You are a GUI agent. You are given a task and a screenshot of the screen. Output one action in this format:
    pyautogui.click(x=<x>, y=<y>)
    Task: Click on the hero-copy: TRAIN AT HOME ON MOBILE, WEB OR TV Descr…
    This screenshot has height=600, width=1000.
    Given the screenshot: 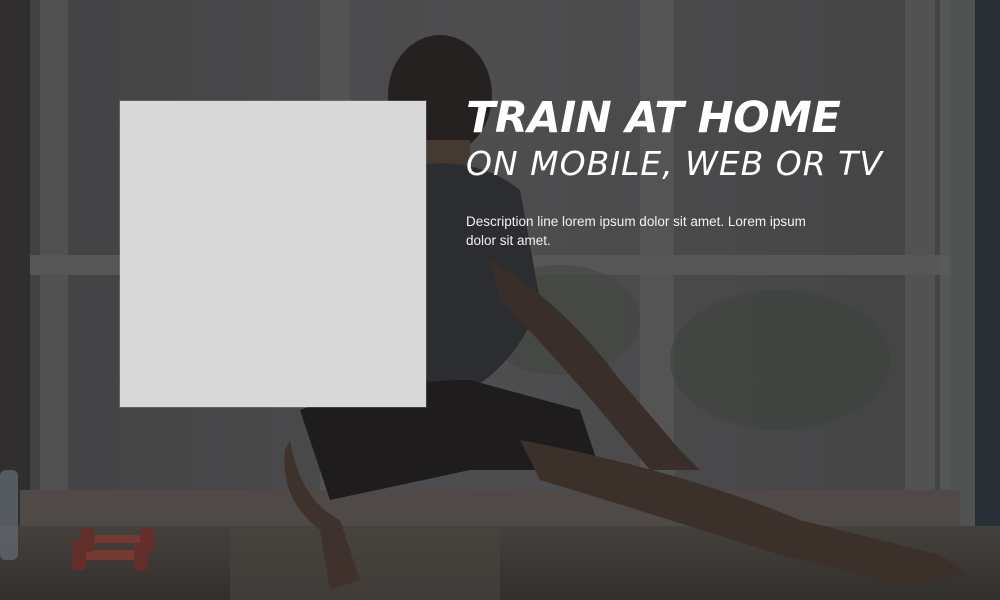 What is the action you would take?
    pyautogui.click(x=706, y=172)
    